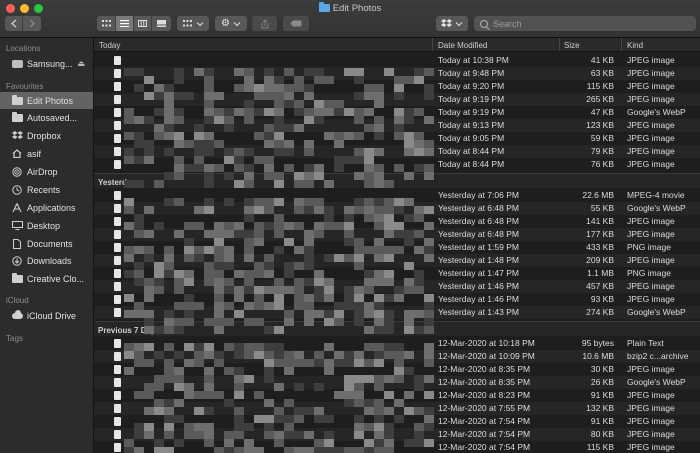 Image resolution: width=700 pixels, height=453 pixels. Describe the element at coordinates (46, 171) in the screenshot. I see `sidebar-item-airdrop: AirDrop` at that location.